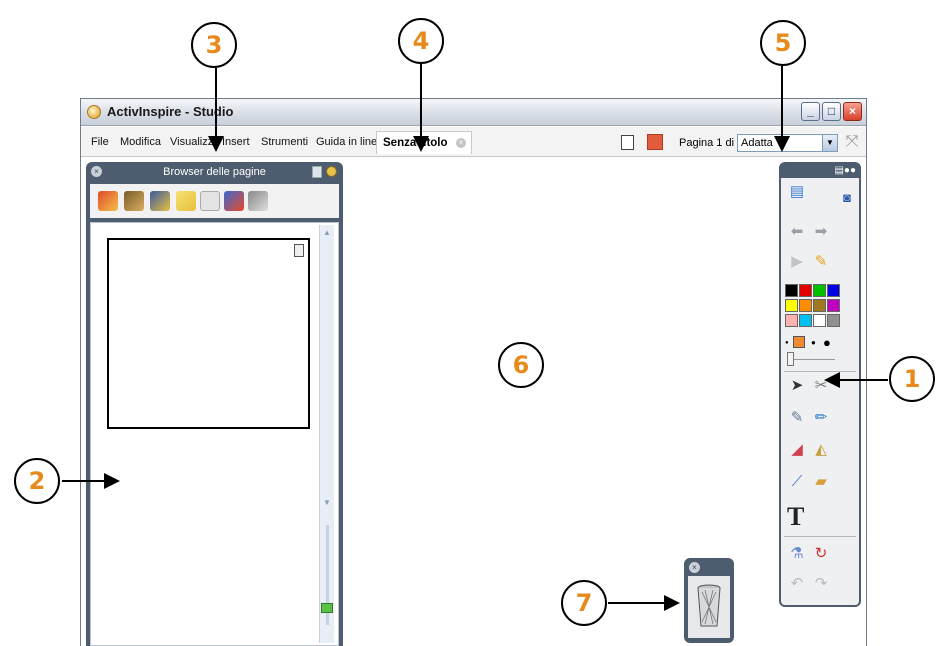 The height and width of the screenshot is (646, 941). Describe the element at coordinates (912, 379) in the screenshot. I see `callout-1: 1` at that location.